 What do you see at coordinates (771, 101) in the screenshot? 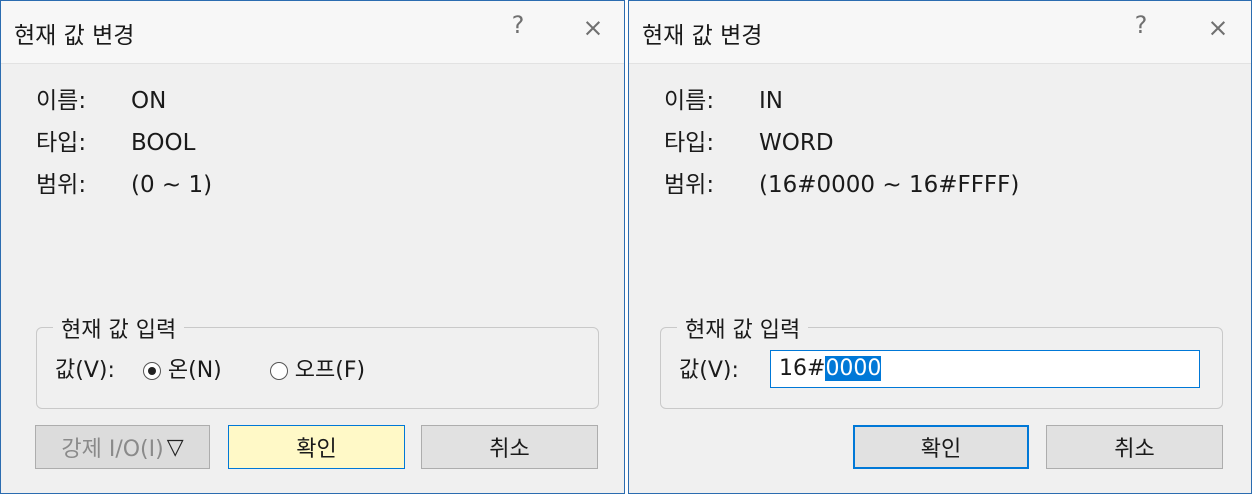
I see `name-value: IN` at bounding box center [771, 101].